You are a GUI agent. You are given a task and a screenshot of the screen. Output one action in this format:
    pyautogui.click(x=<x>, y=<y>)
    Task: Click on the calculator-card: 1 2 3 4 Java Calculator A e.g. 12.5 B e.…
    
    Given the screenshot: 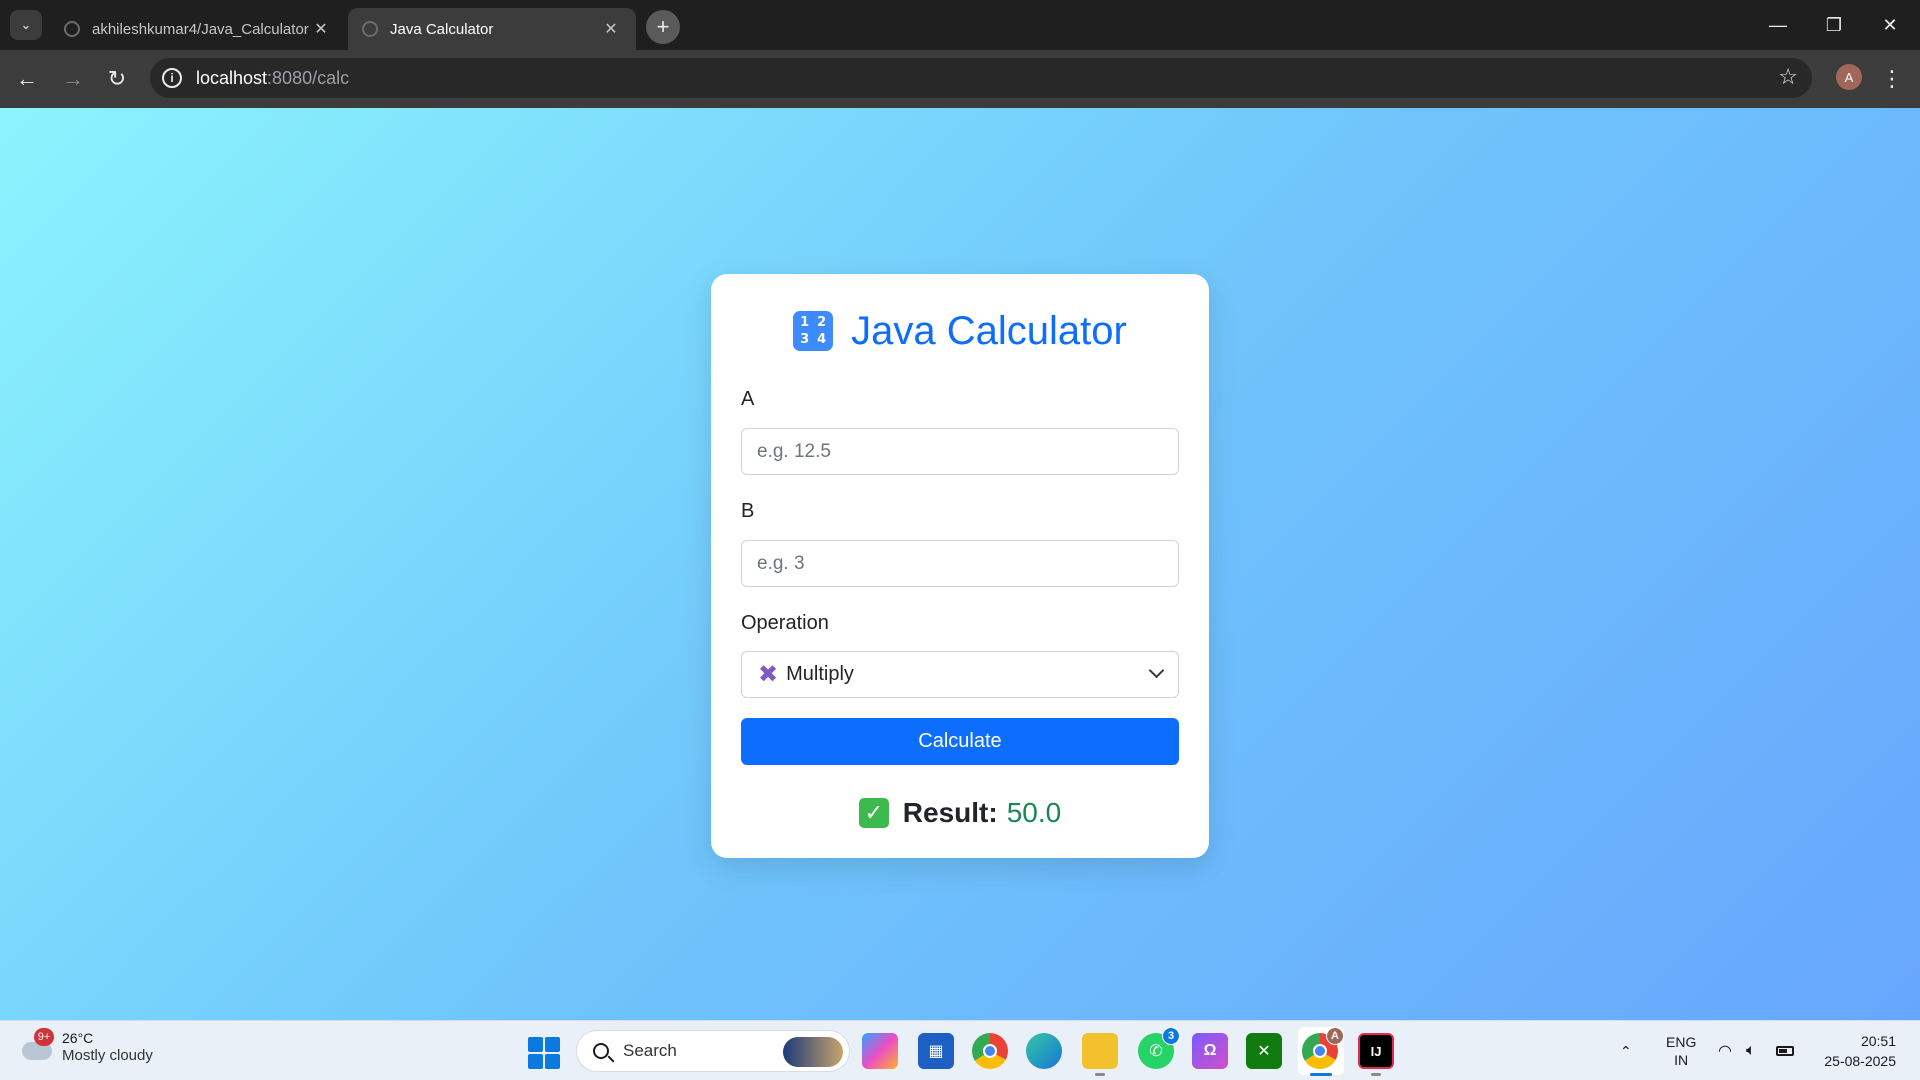 What is the action you would take?
    pyautogui.click(x=960, y=566)
    